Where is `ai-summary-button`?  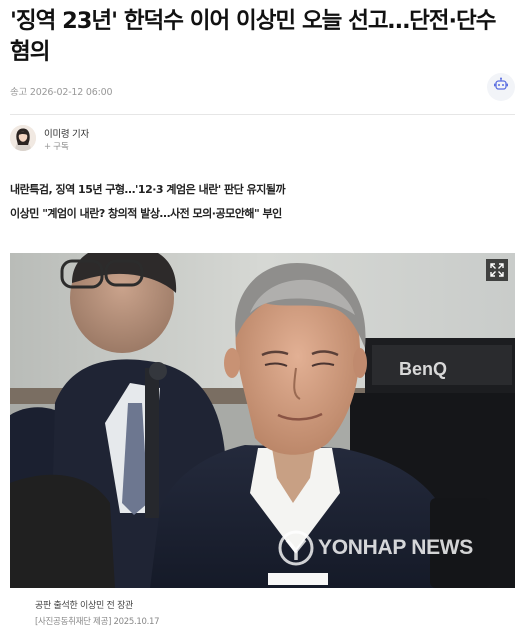
ai-summary-button is located at coordinates (501, 87).